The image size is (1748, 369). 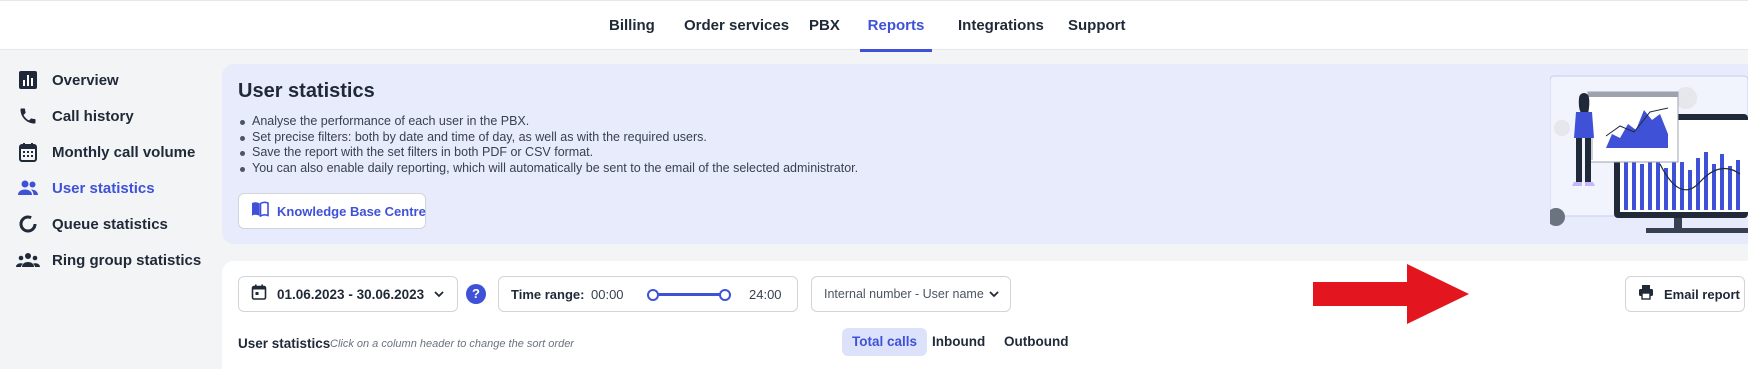 What do you see at coordinates (765, 294) in the screenshot?
I see `time-end-value: 24:00` at bounding box center [765, 294].